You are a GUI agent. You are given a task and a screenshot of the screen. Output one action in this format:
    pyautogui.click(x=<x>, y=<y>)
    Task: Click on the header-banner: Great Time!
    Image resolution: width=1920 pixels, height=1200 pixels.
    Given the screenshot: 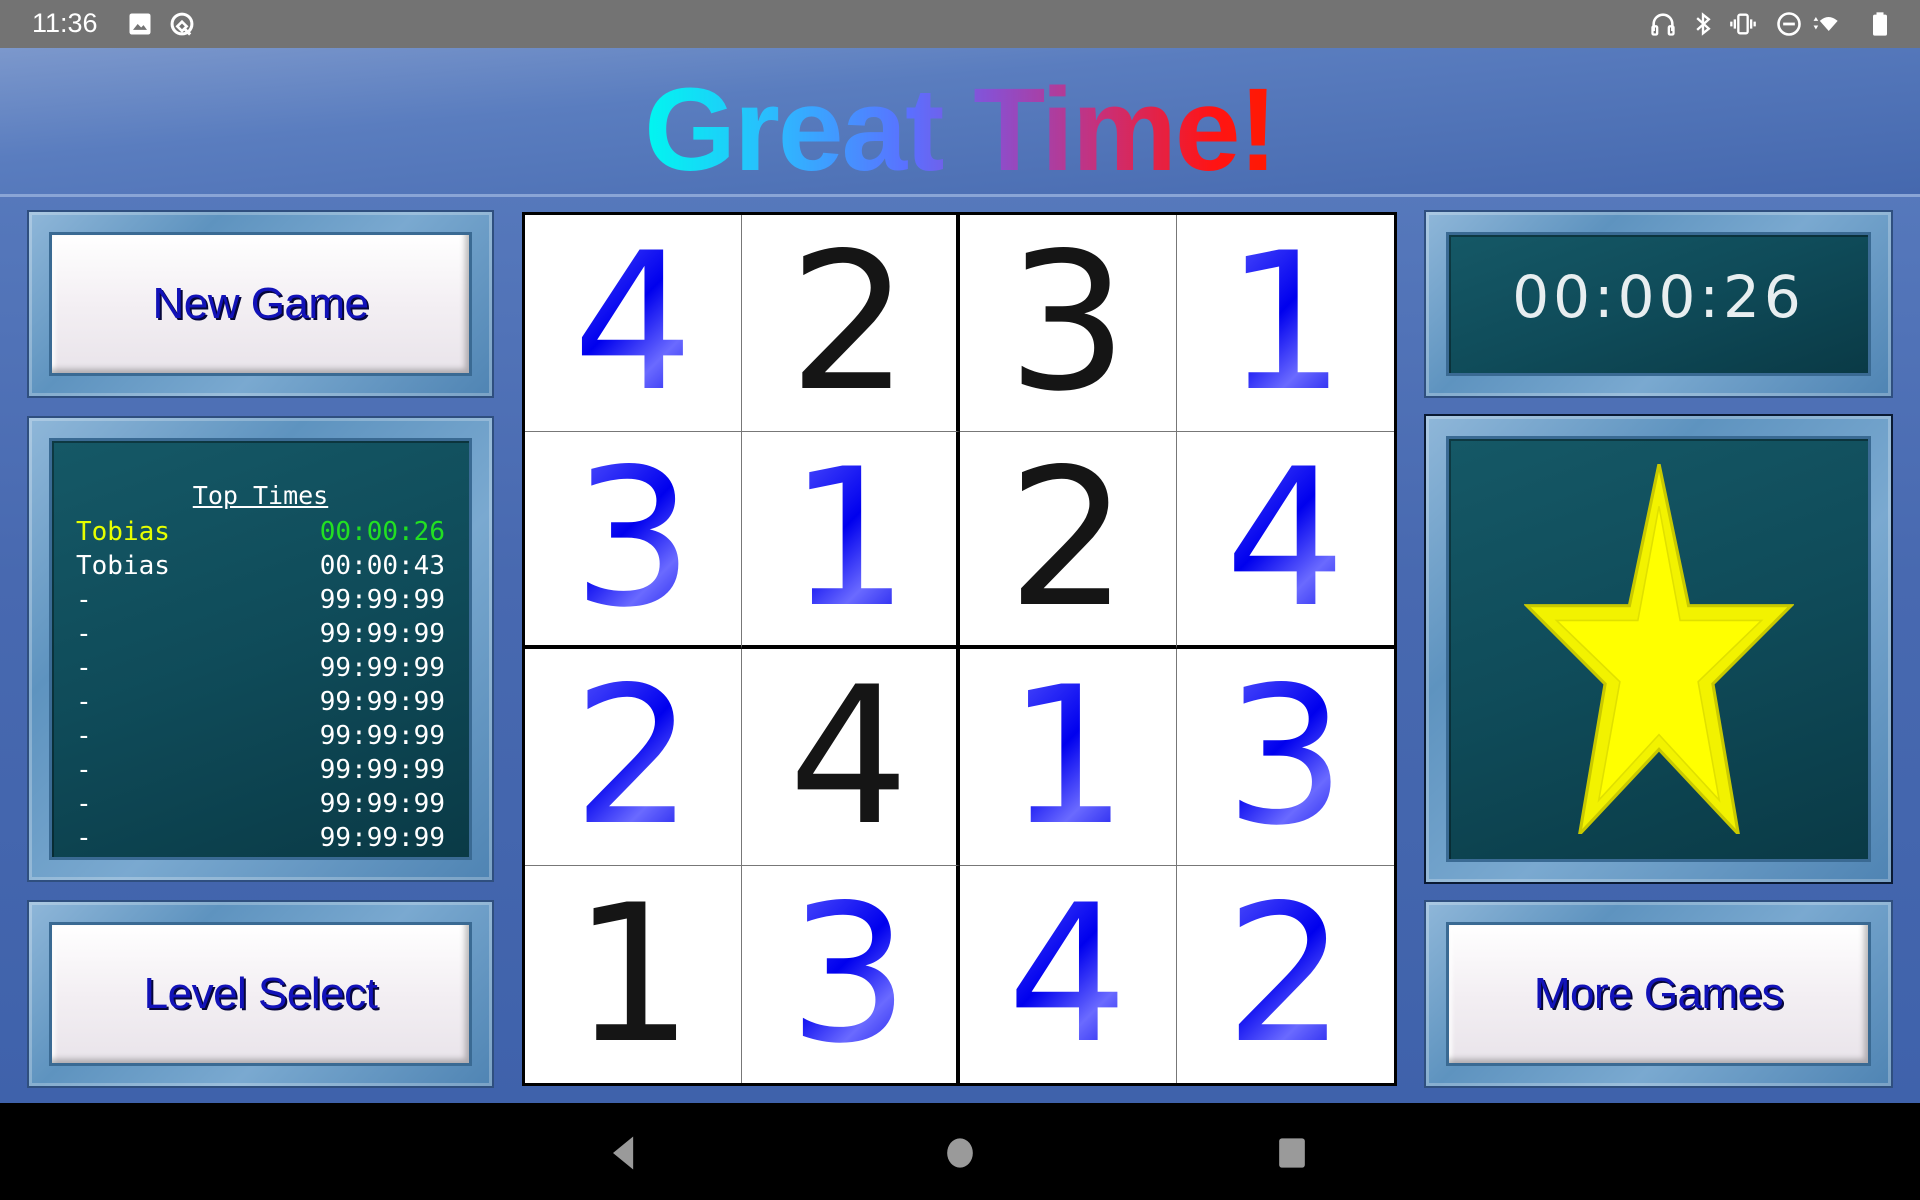 What is the action you would take?
    pyautogui.click(x=960, y=122)
    